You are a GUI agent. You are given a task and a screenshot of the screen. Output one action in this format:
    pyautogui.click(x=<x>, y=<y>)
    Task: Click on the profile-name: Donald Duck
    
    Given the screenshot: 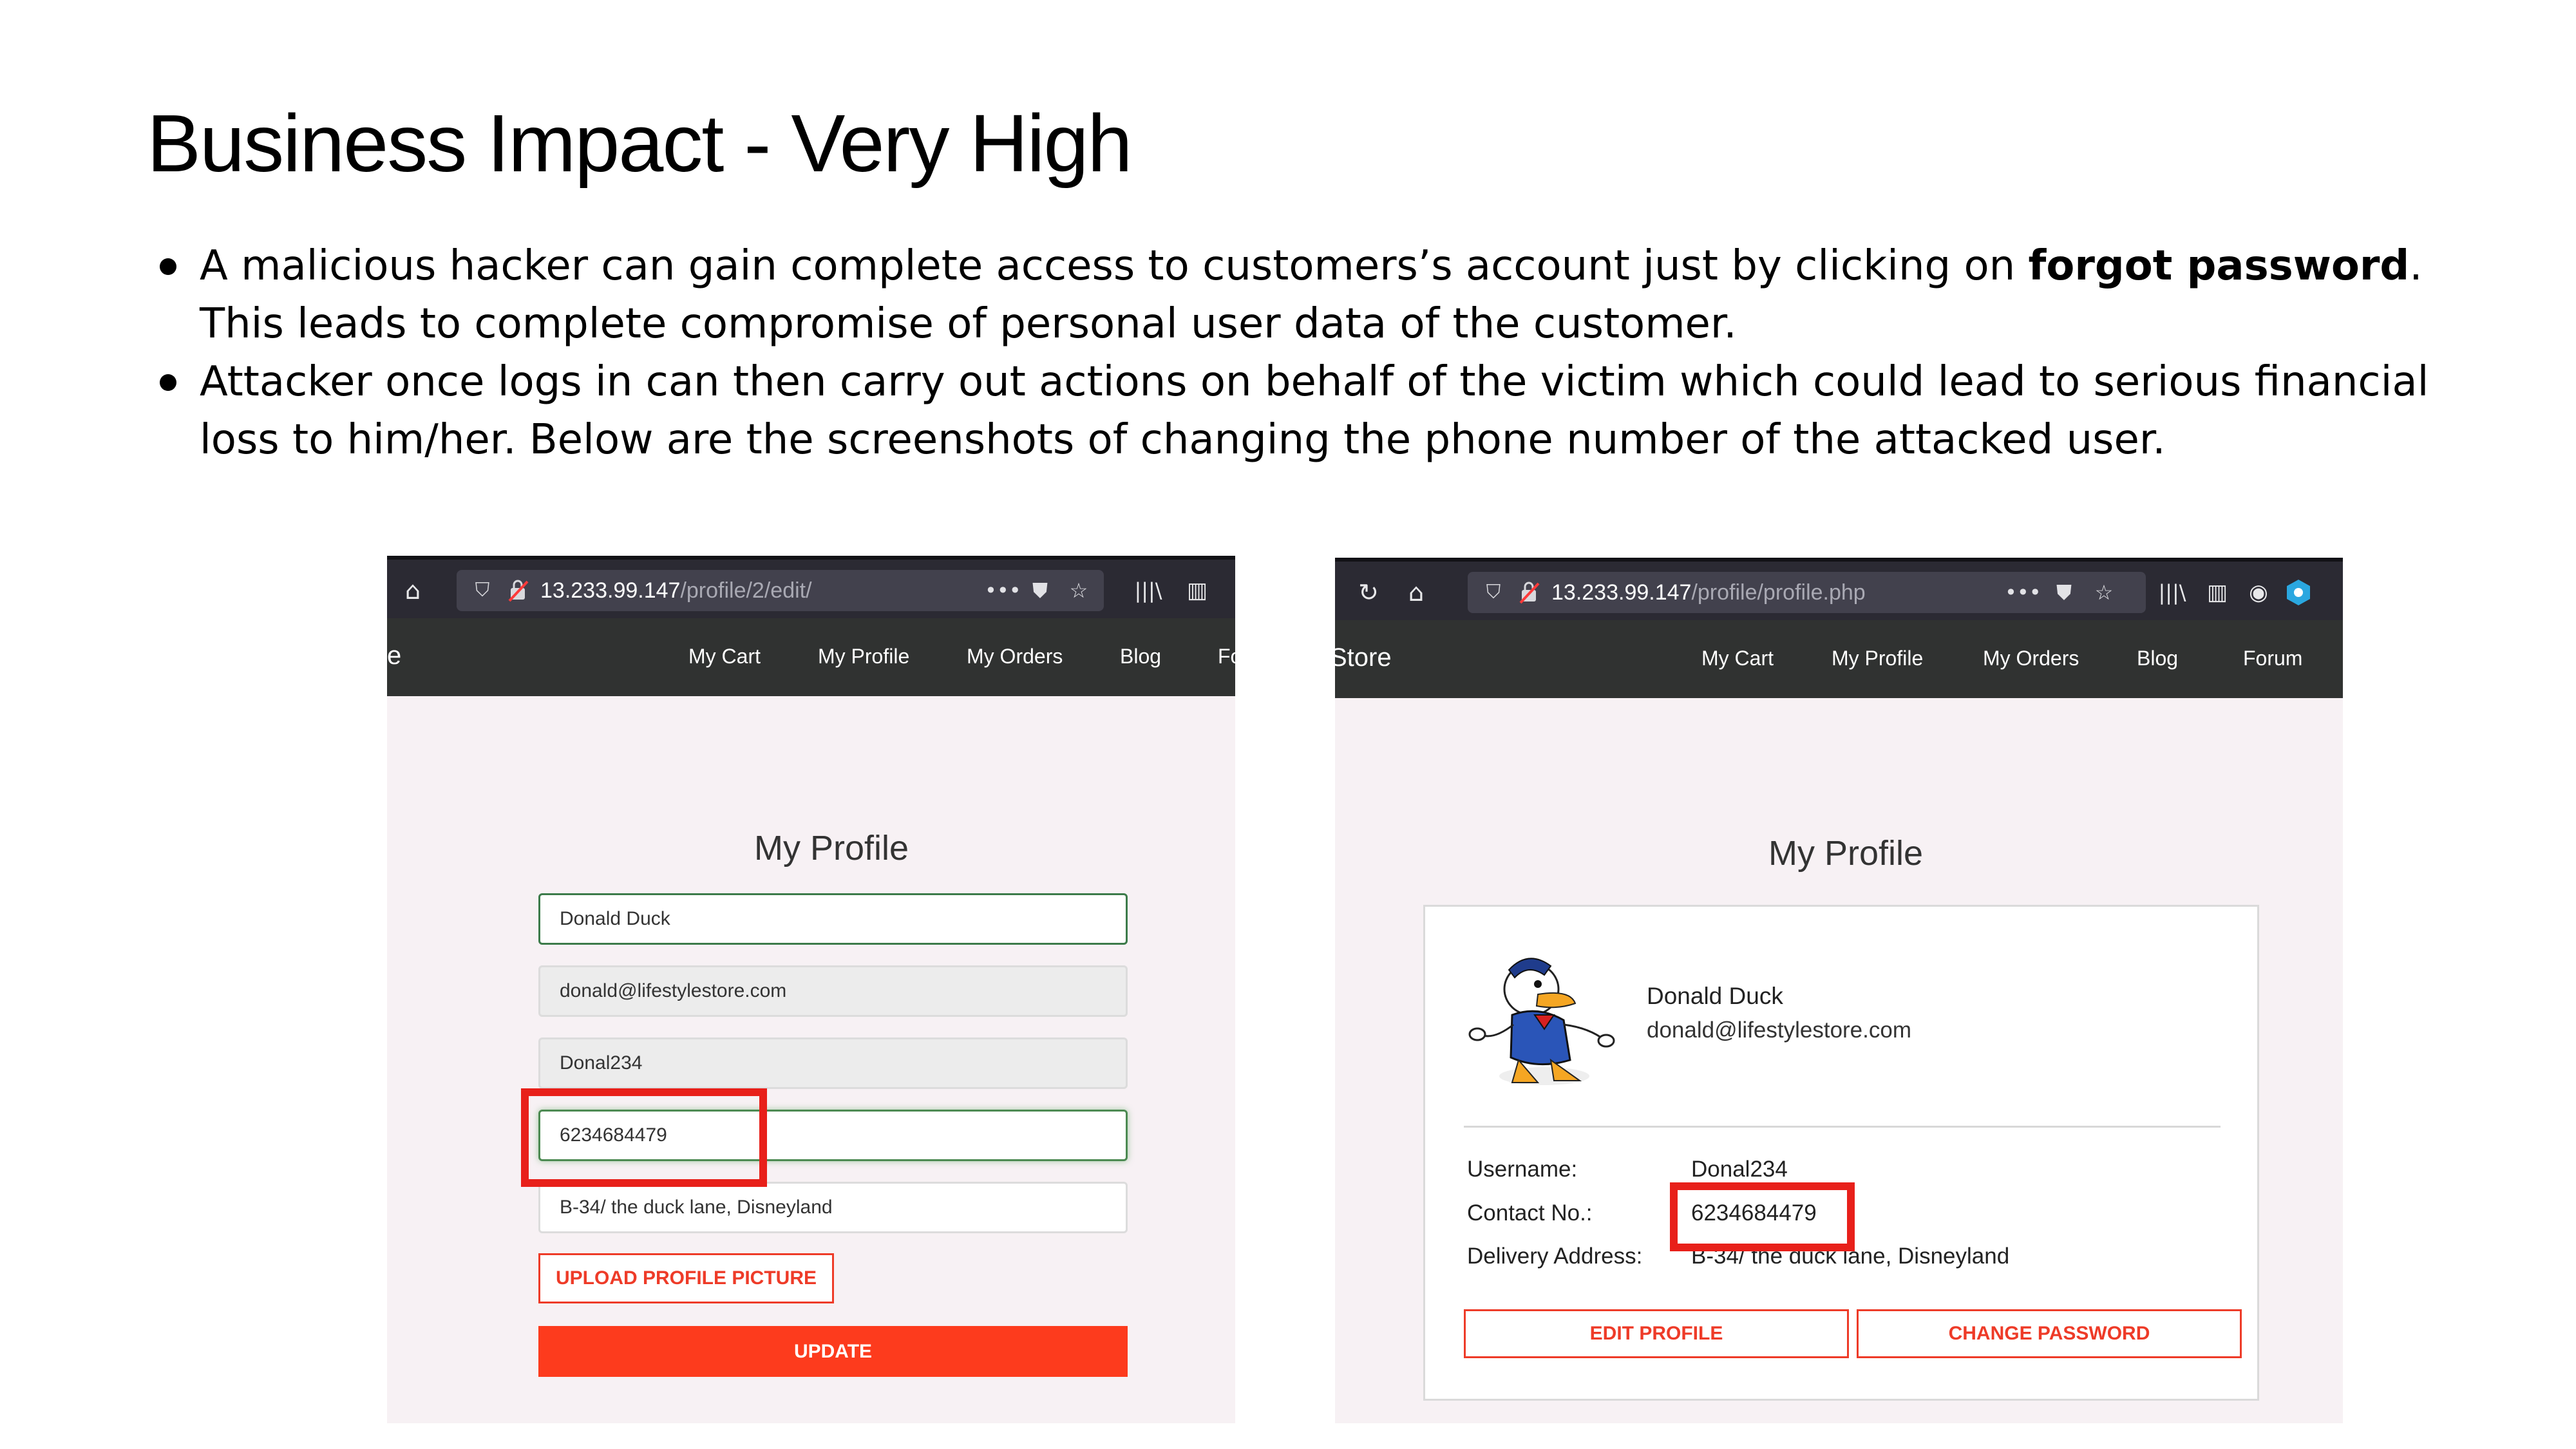 What is the action you would take?
    pyautogui.click(x=1715, y=996)
    